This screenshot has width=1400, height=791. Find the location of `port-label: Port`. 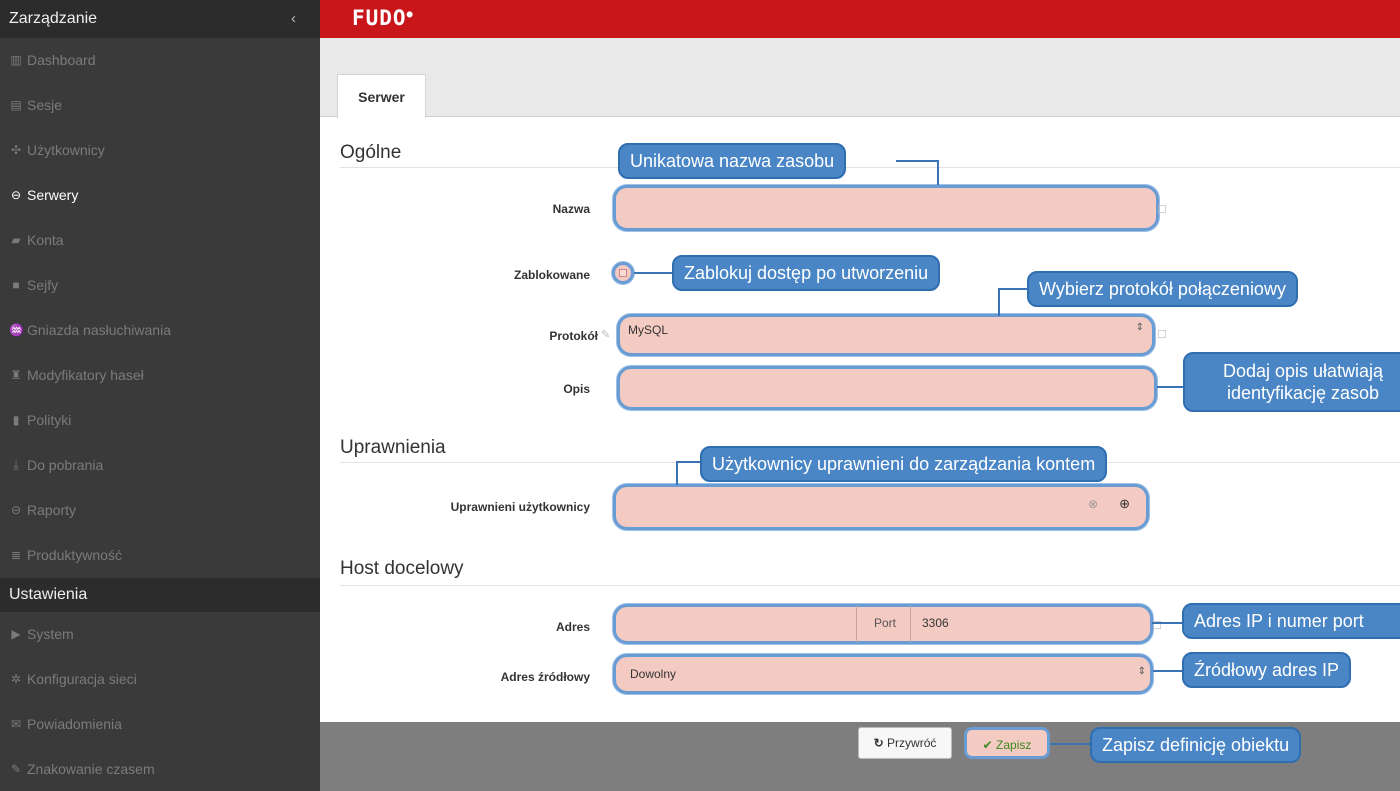

port-label: Port is located at coordinates (885, 623).